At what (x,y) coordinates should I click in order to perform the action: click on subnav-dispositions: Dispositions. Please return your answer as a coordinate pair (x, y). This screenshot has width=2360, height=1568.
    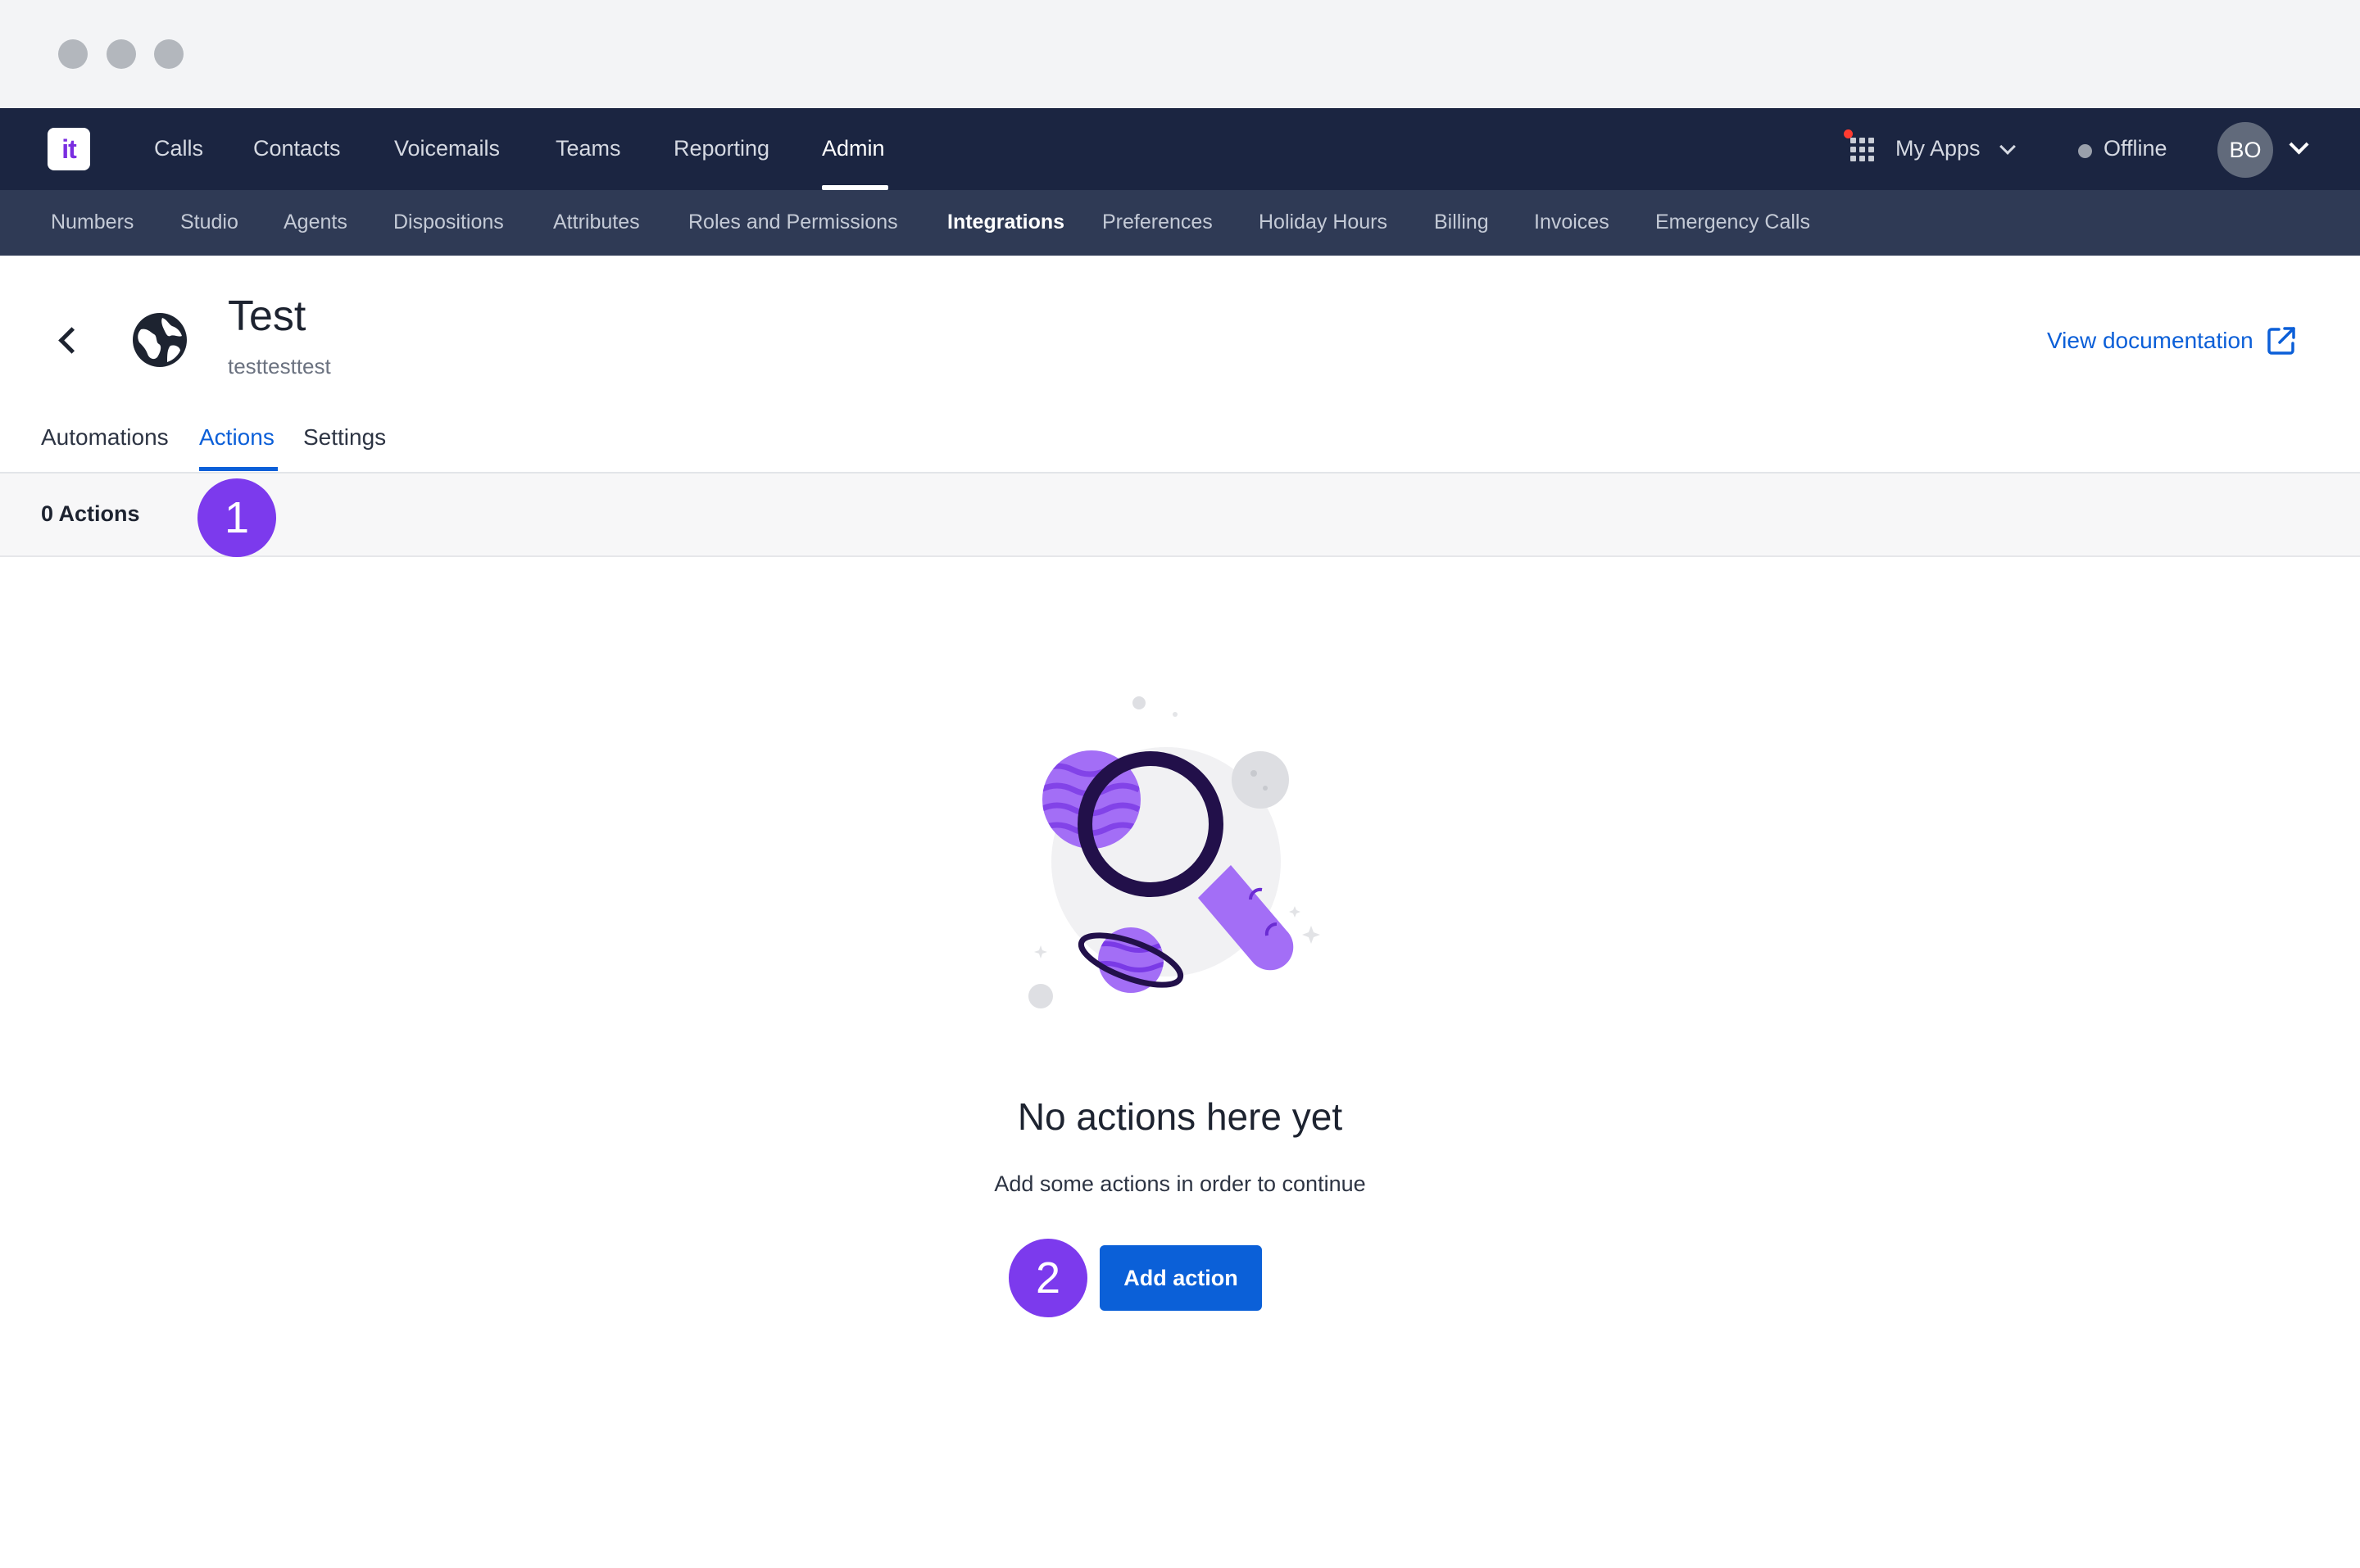
    Looking at the image, I should click on (448, 222).